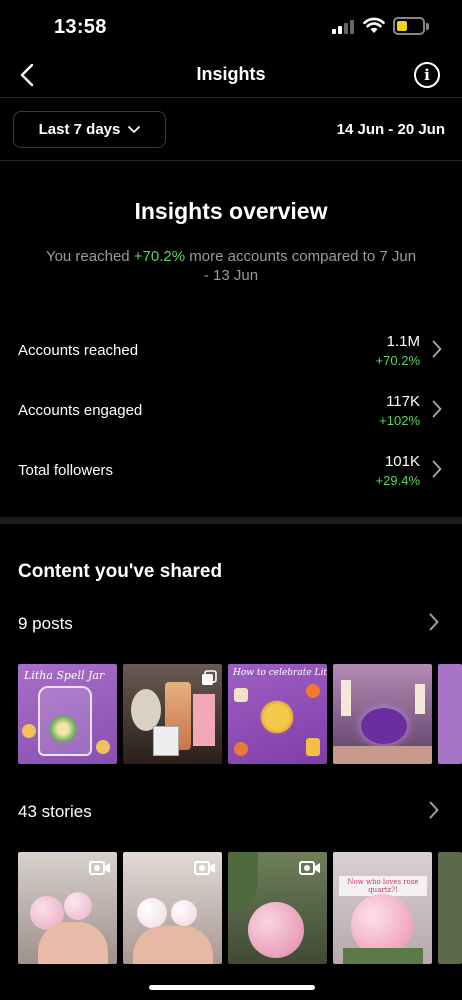  Describe the element at coordinates (78, 350) in the screenshot. I see `metric-label: Accounts reached` at that location.